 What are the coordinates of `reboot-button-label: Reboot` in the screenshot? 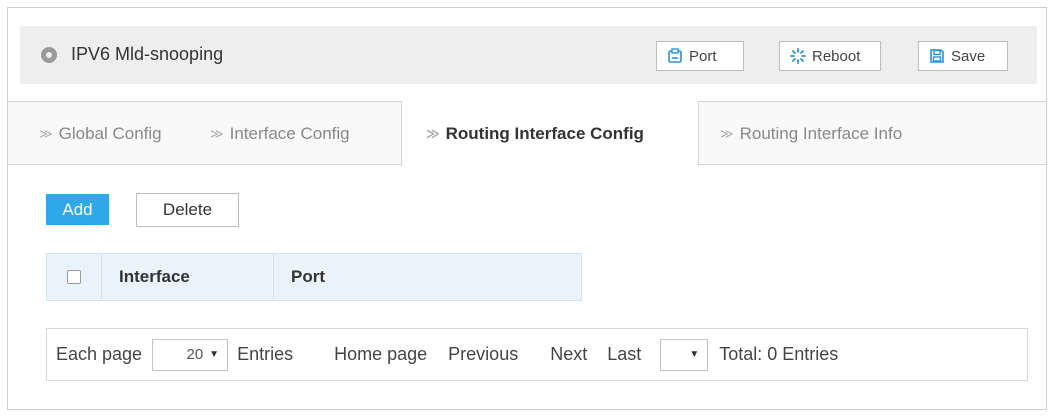 It's located at (836, 56).